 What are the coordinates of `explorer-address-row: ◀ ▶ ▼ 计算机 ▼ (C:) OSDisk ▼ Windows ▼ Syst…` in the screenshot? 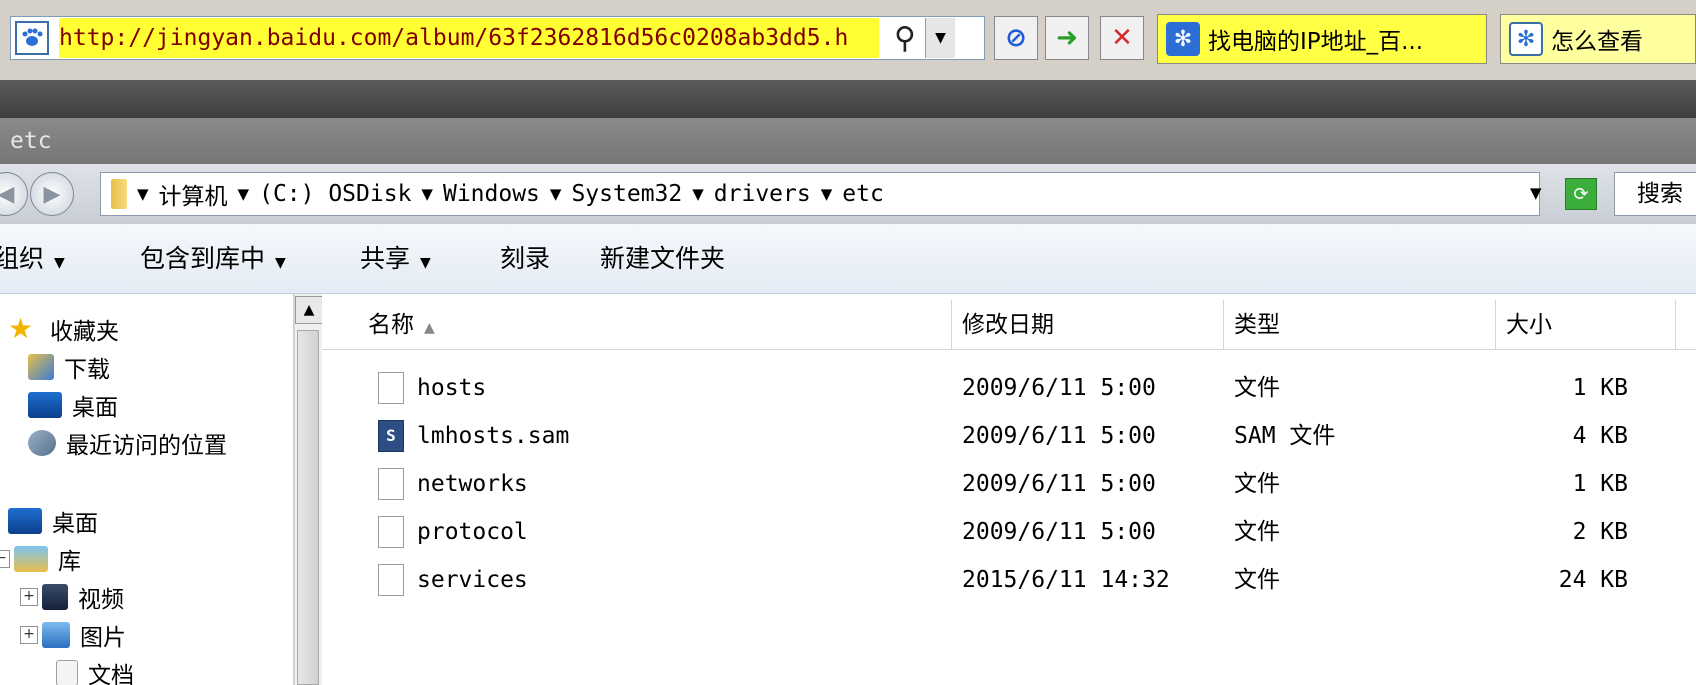 It's located at (848, 194).